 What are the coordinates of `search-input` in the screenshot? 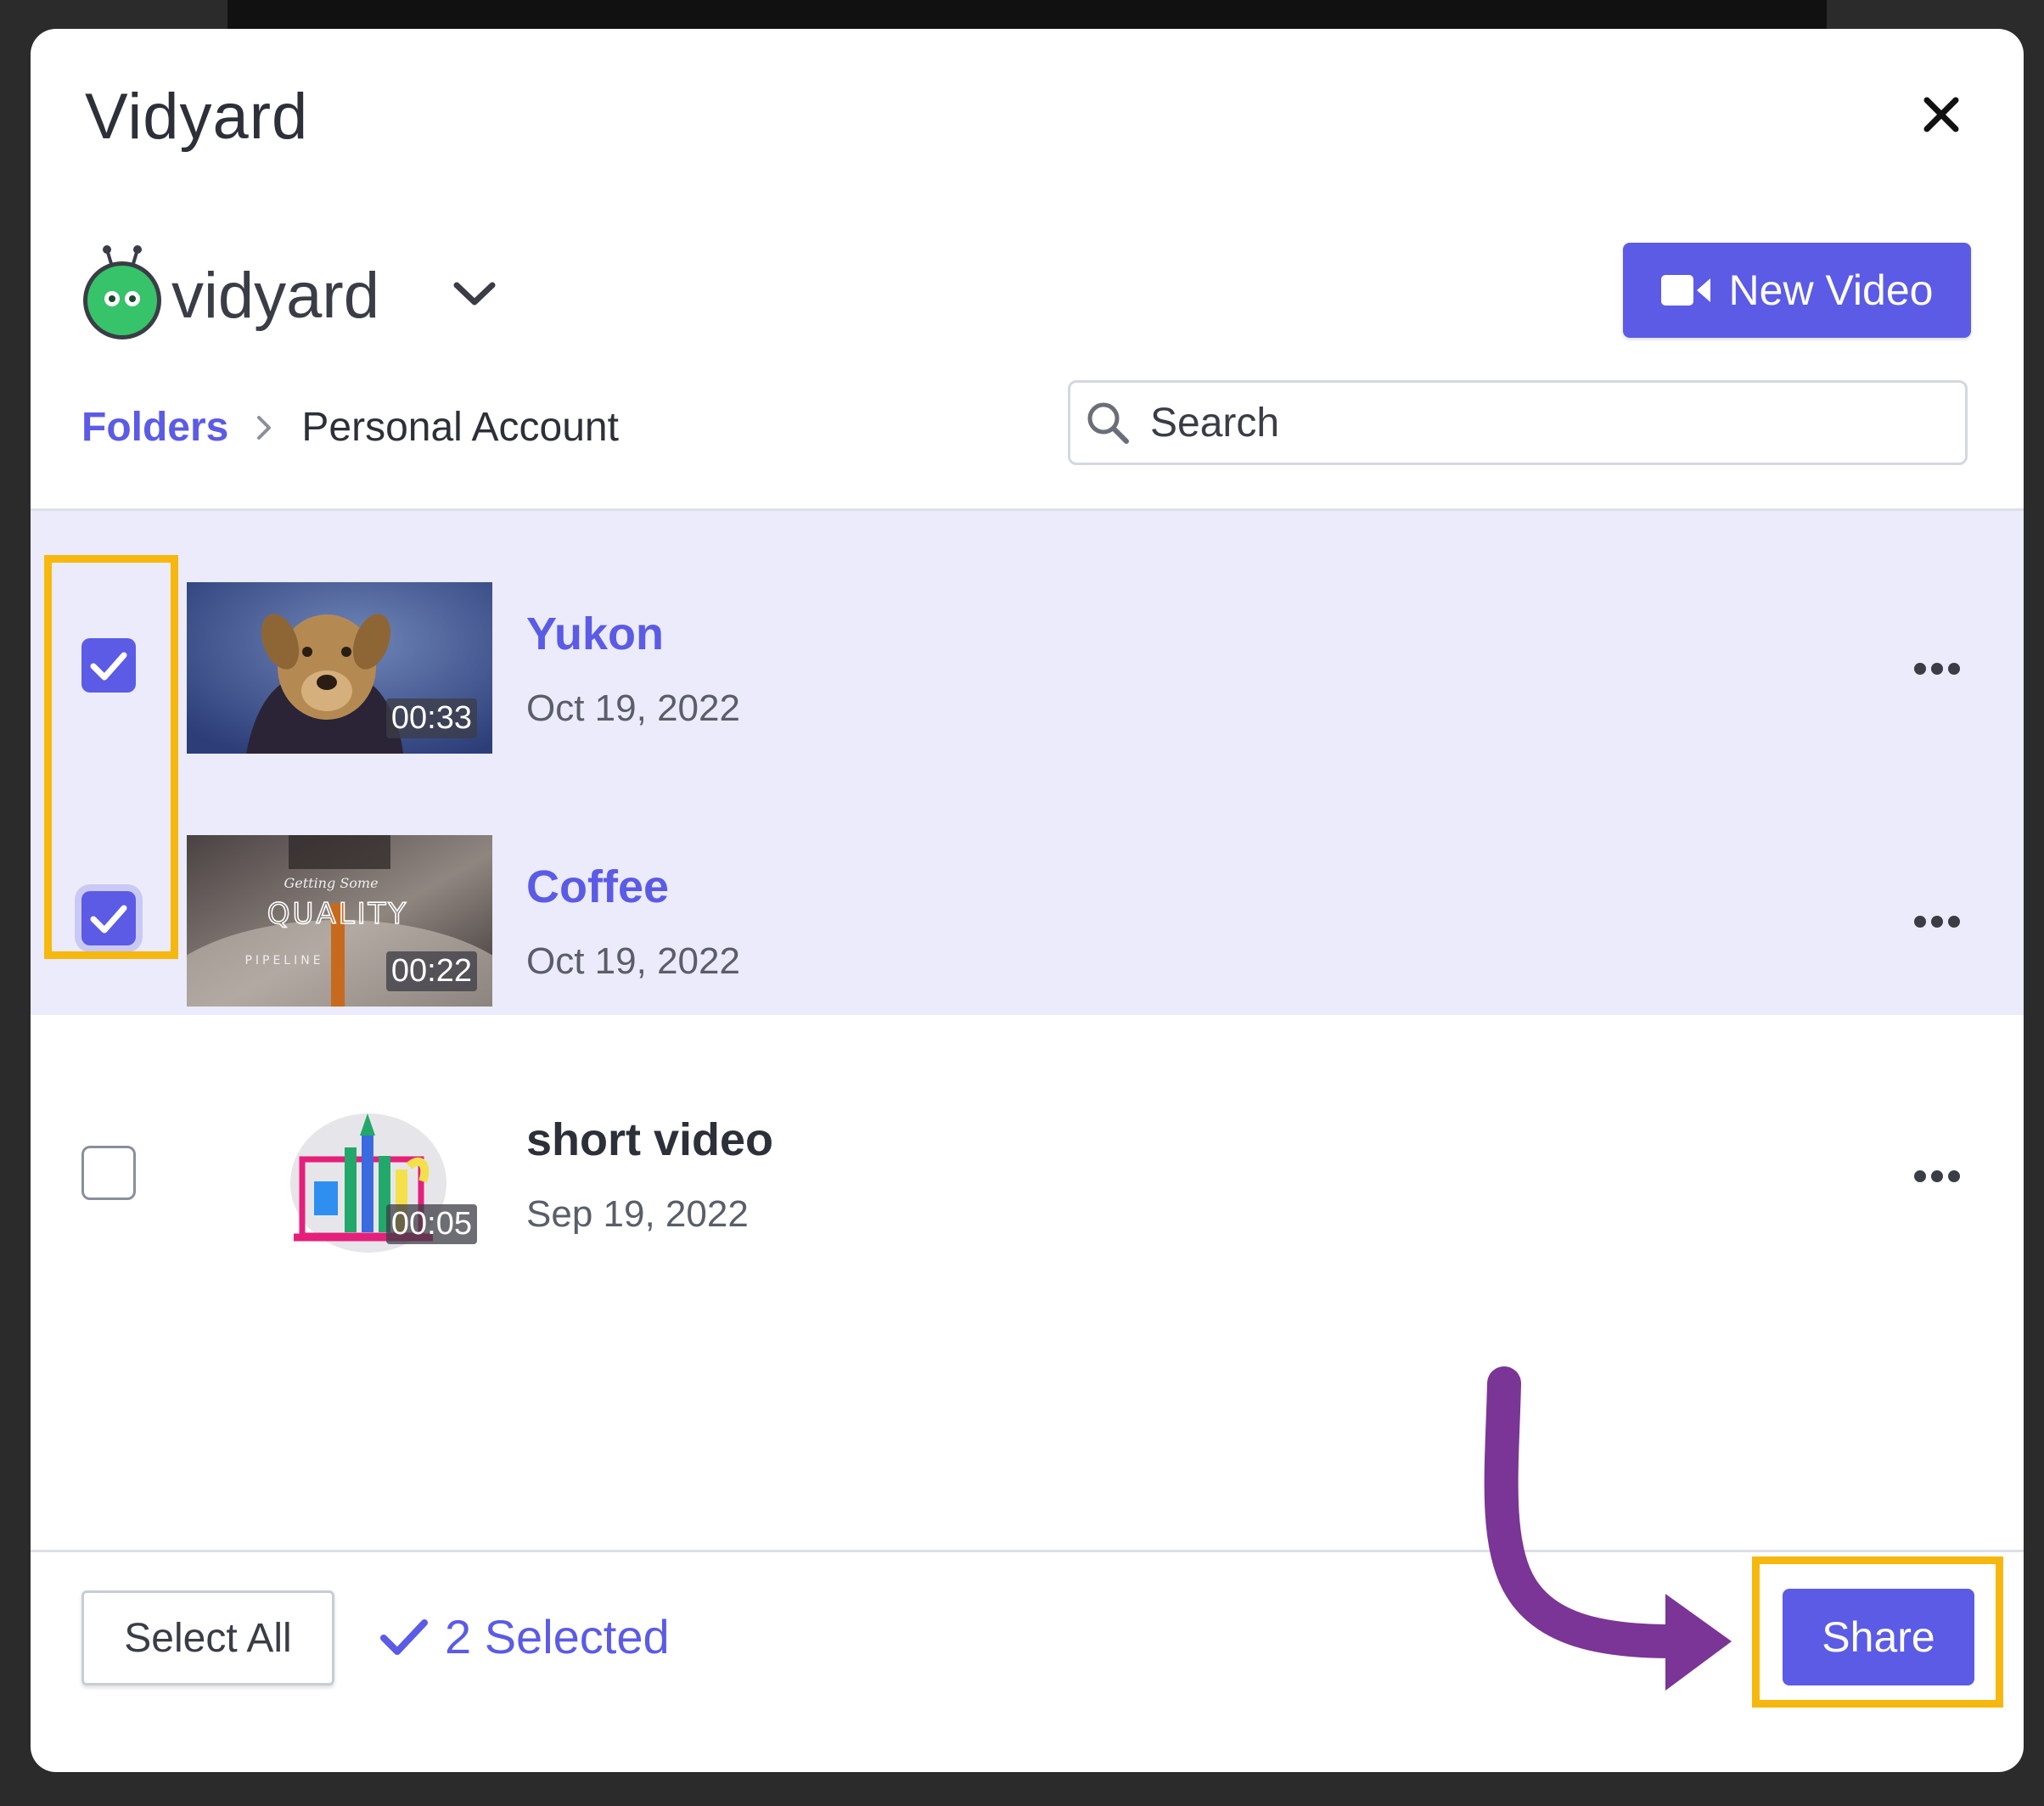 It's located at (1540, 423).